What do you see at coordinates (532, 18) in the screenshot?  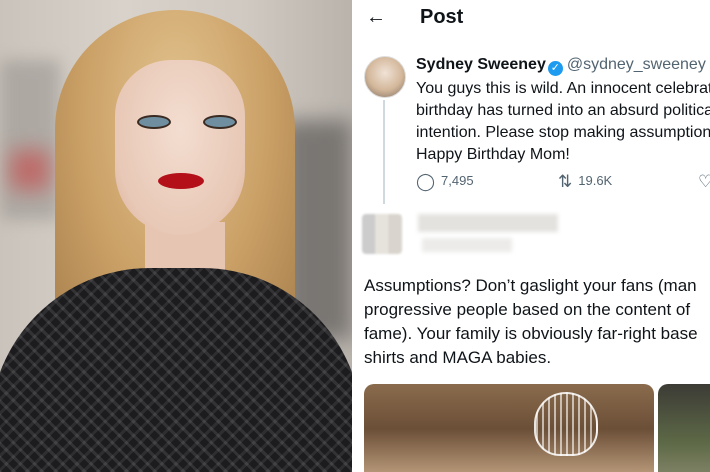 I see `post-header: ← Post` at bounding box center [532, 18].